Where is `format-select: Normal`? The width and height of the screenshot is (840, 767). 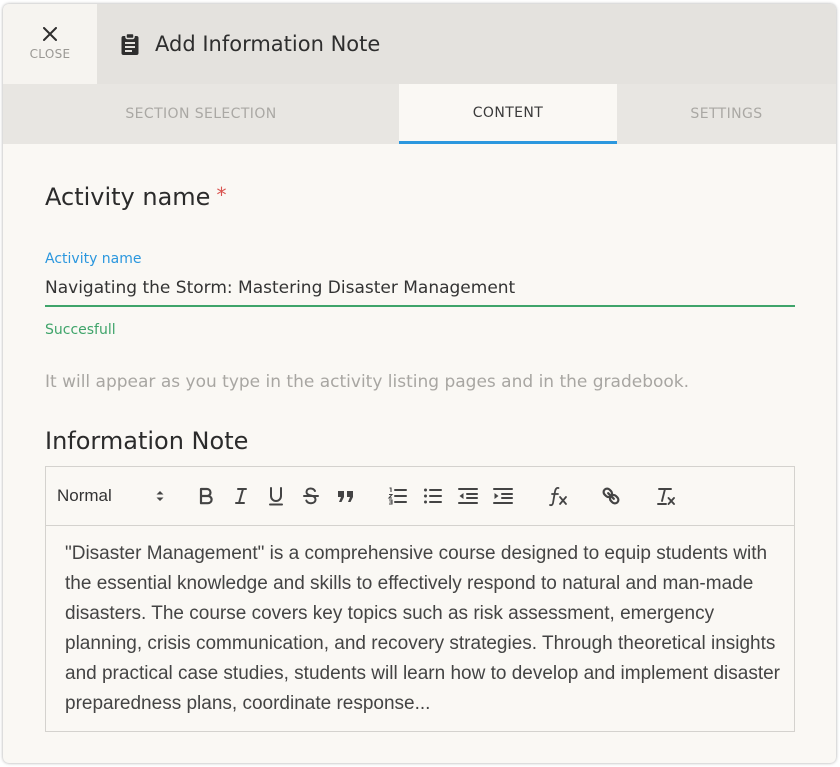
format-select: Normal is located at coordinates (111, 496).